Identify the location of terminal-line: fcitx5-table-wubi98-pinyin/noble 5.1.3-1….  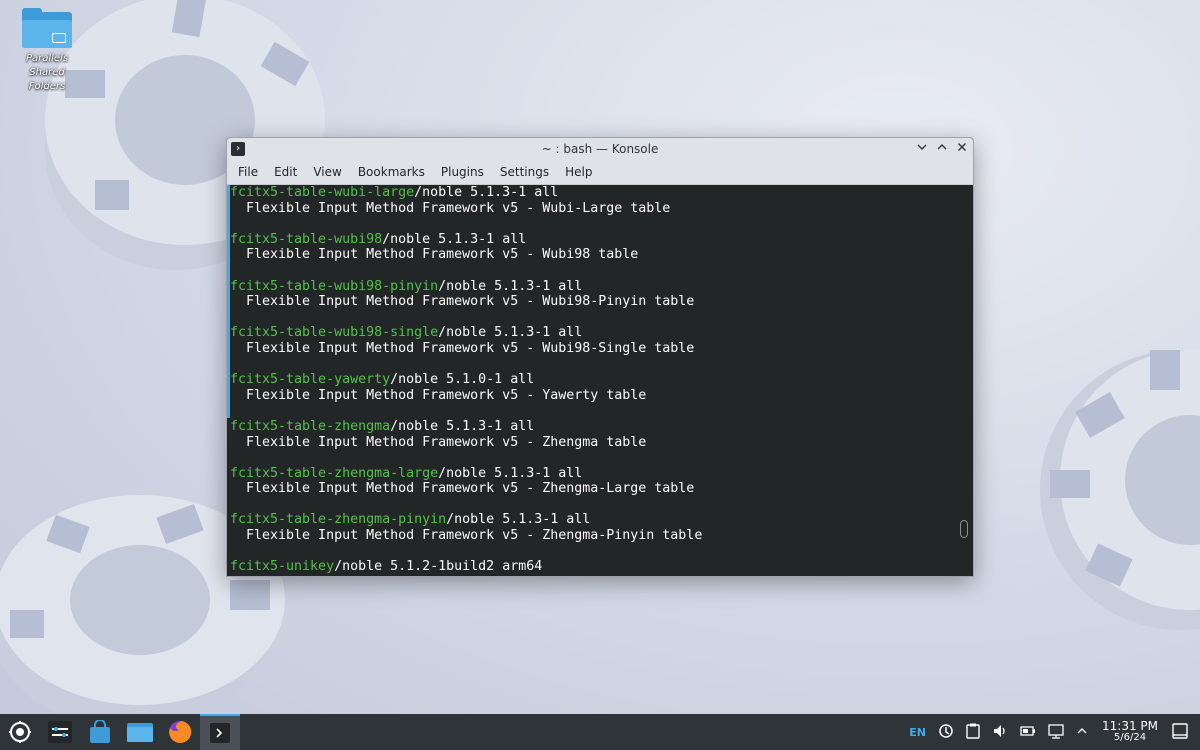
(601, 287).